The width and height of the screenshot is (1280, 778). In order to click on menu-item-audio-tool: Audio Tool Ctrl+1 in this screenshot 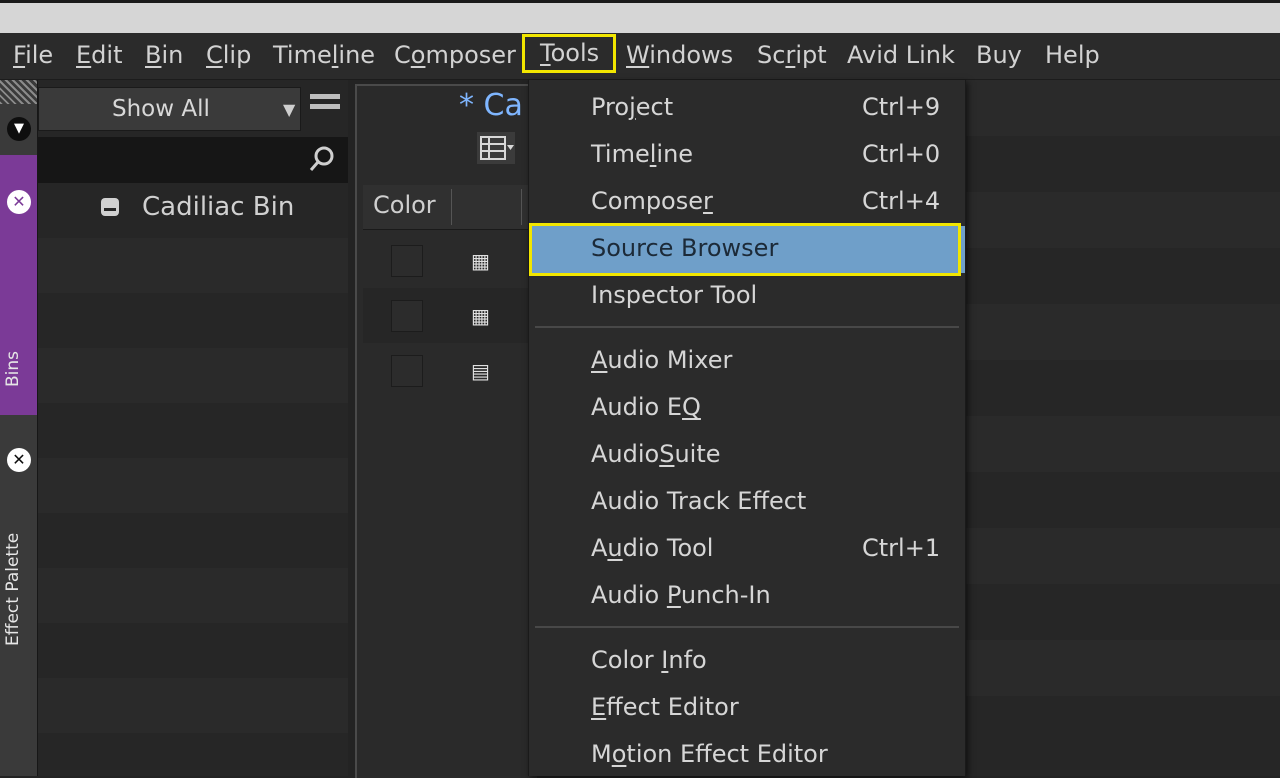, I will do `click(747, 549)`.